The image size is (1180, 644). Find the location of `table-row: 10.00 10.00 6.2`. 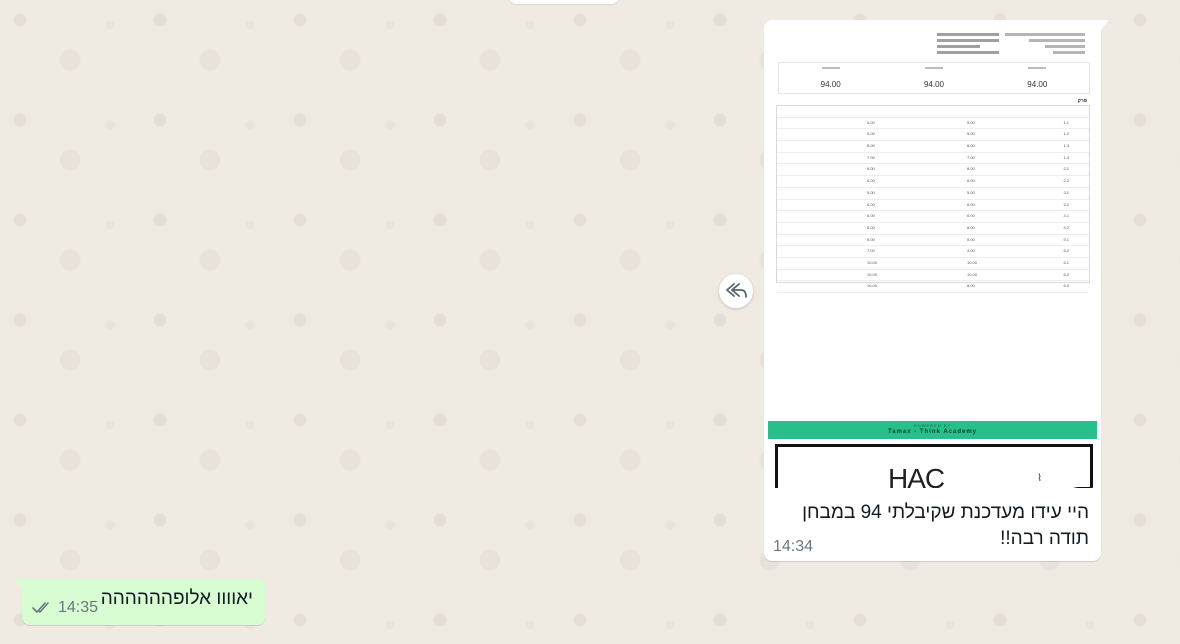

table-row: 10.00 10.00 6.2 is located at coordinates (933, 276).